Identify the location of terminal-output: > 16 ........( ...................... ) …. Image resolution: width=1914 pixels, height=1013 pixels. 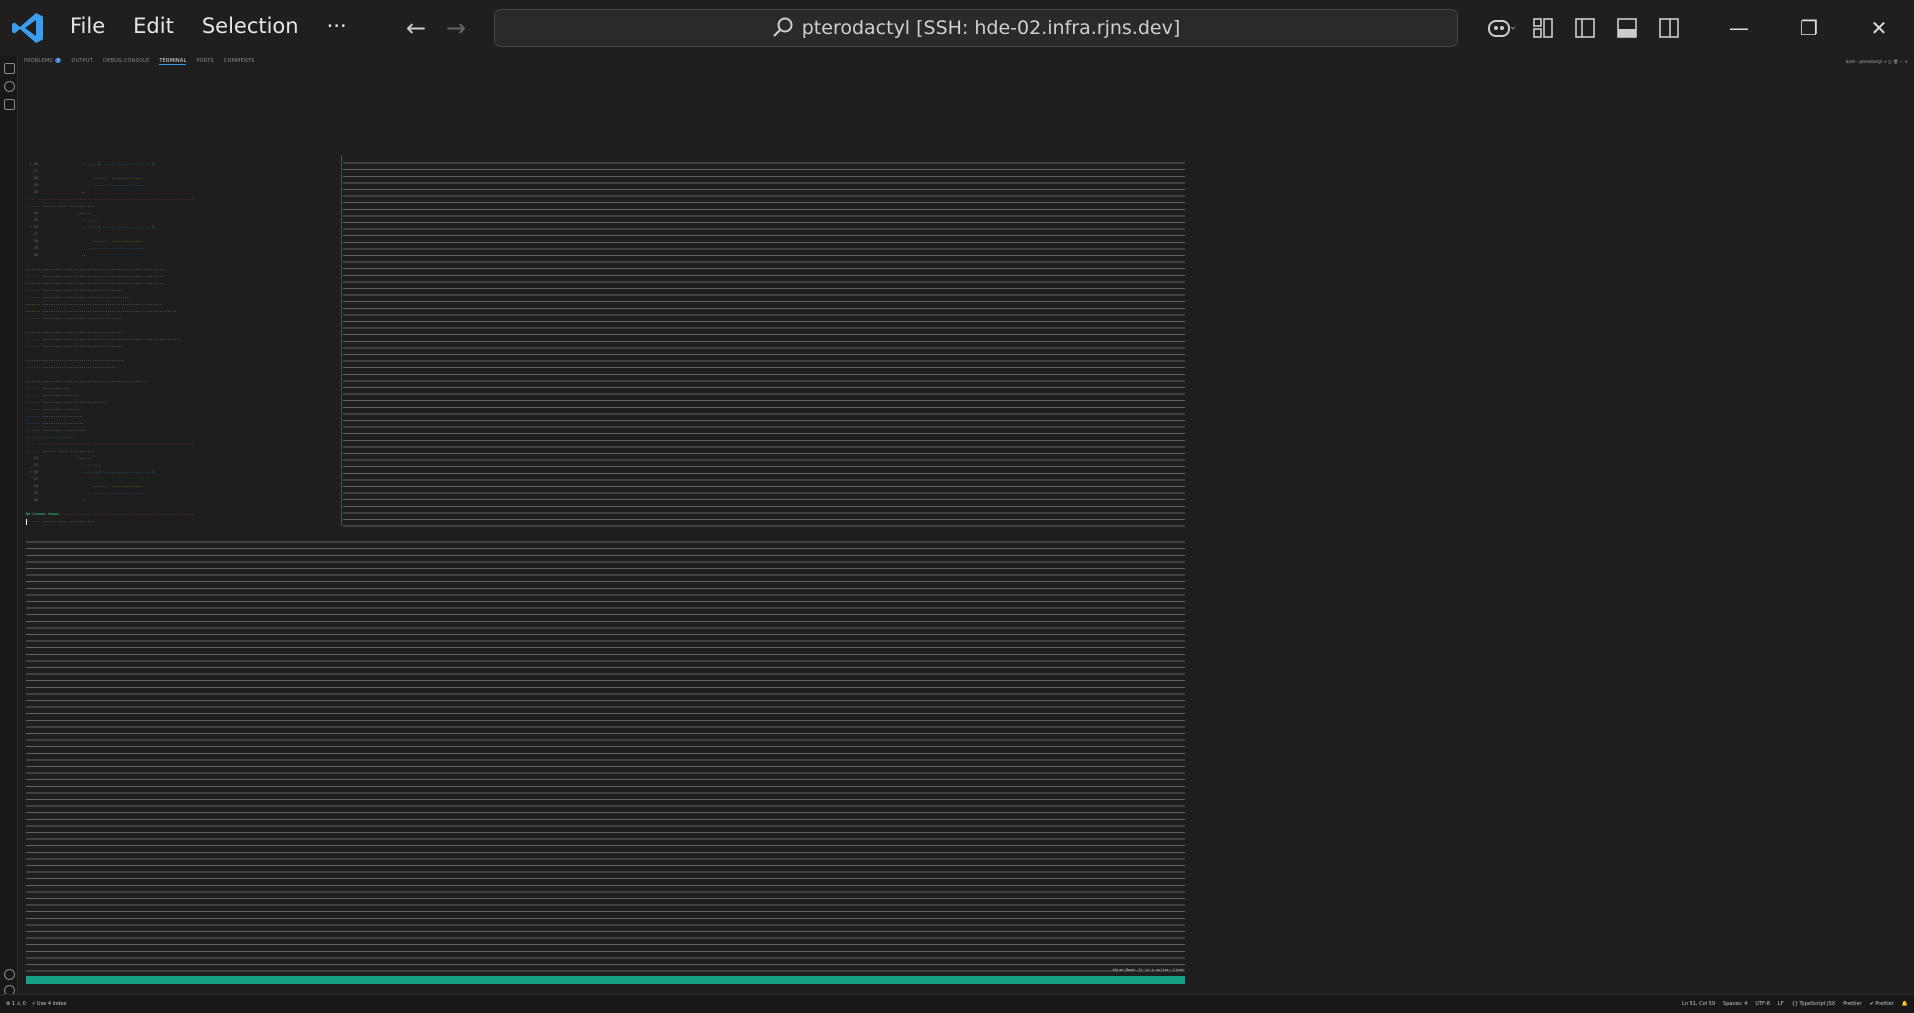
(182, 340).